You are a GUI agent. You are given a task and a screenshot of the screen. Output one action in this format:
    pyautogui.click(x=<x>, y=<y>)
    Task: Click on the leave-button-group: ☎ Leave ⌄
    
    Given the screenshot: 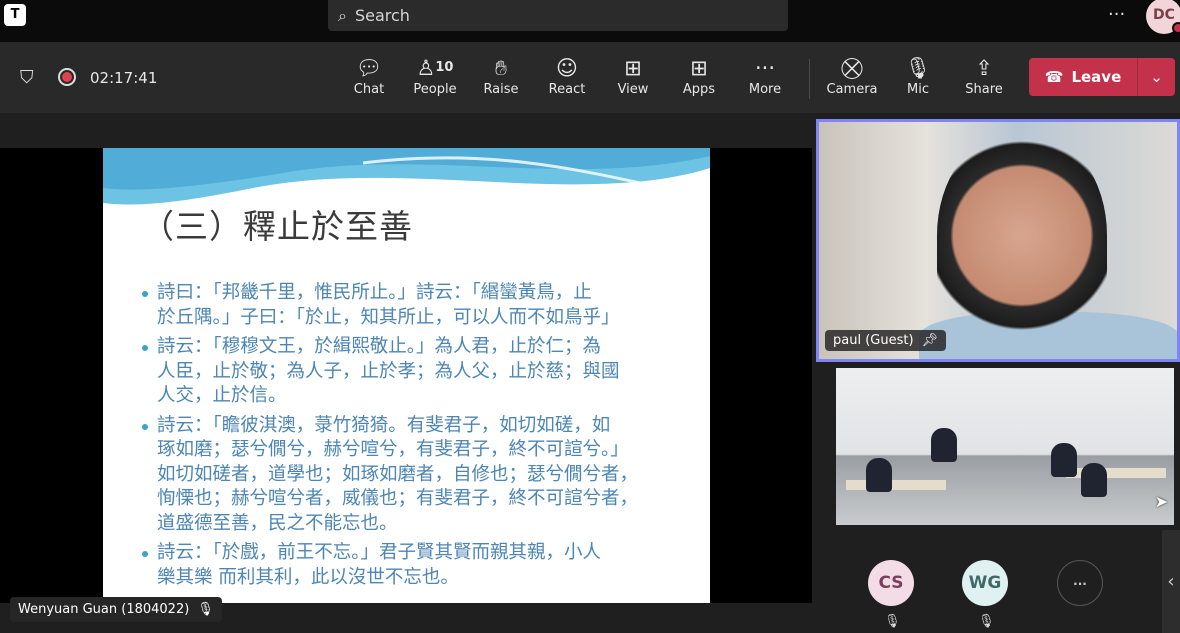 What is the action you would take?
    pyautogui.click(x=1102, y=77)
    